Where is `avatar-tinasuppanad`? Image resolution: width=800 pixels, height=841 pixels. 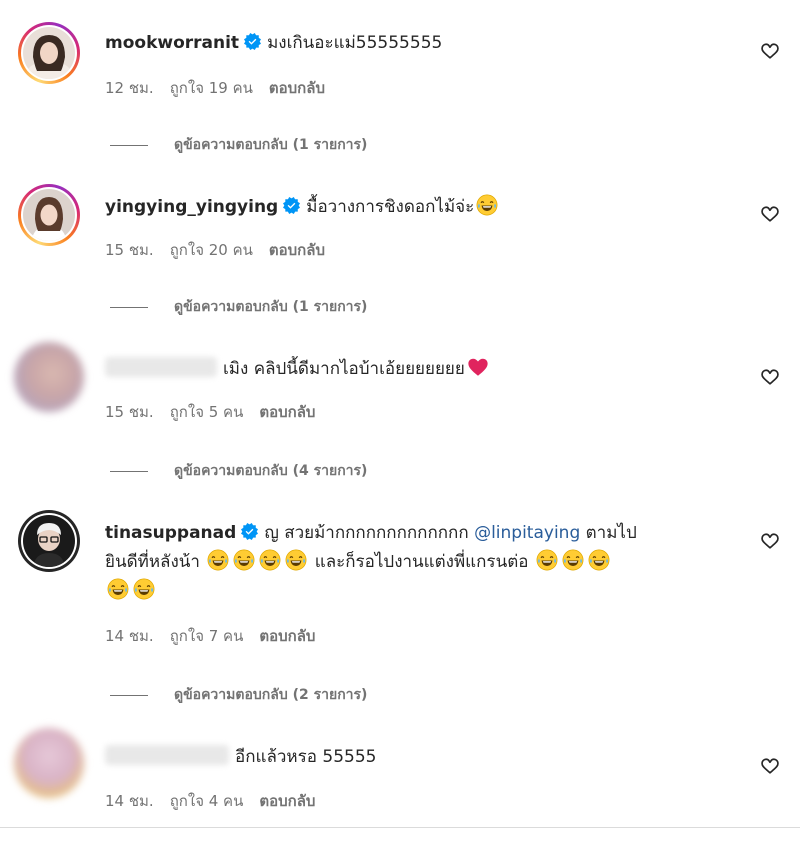
avatar-tinasuppanad is located at coordinates (49, 541).